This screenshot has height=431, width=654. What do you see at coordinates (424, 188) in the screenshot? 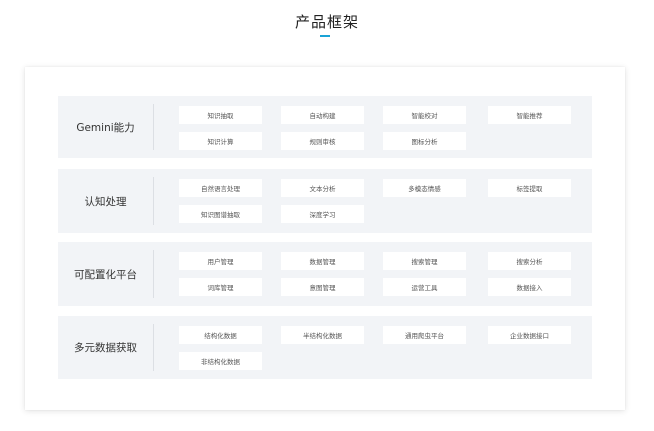
I see `capability-chip: 多模态情感` at bounding box center [424, 188].